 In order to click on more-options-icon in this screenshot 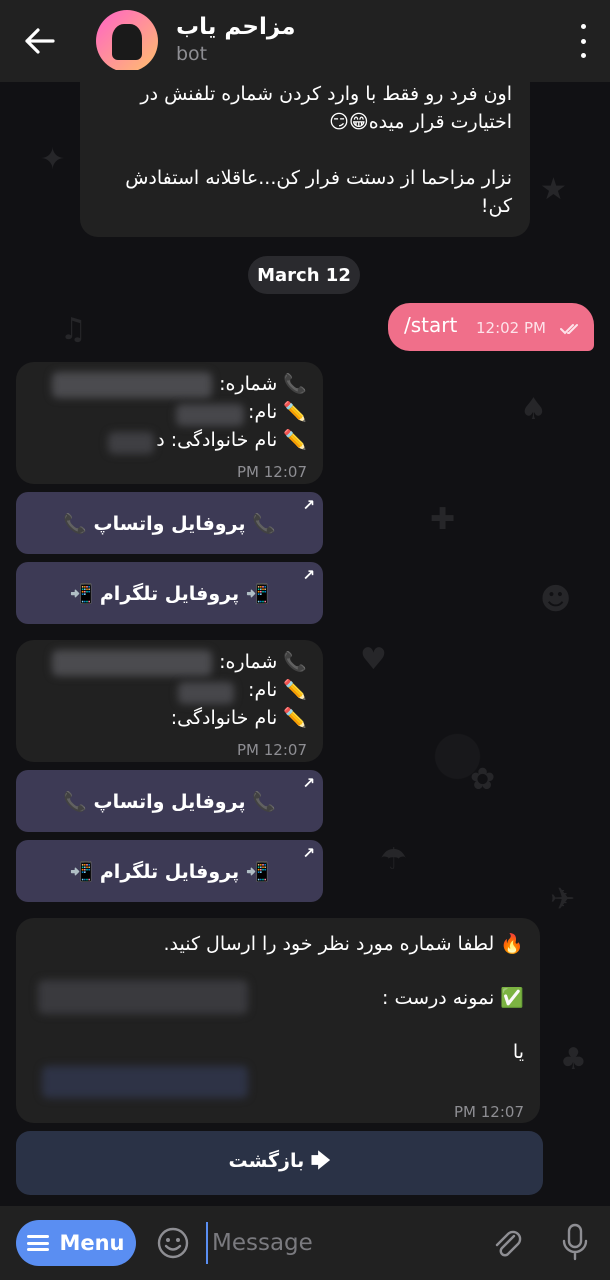, I will do `click(583, 41)`.